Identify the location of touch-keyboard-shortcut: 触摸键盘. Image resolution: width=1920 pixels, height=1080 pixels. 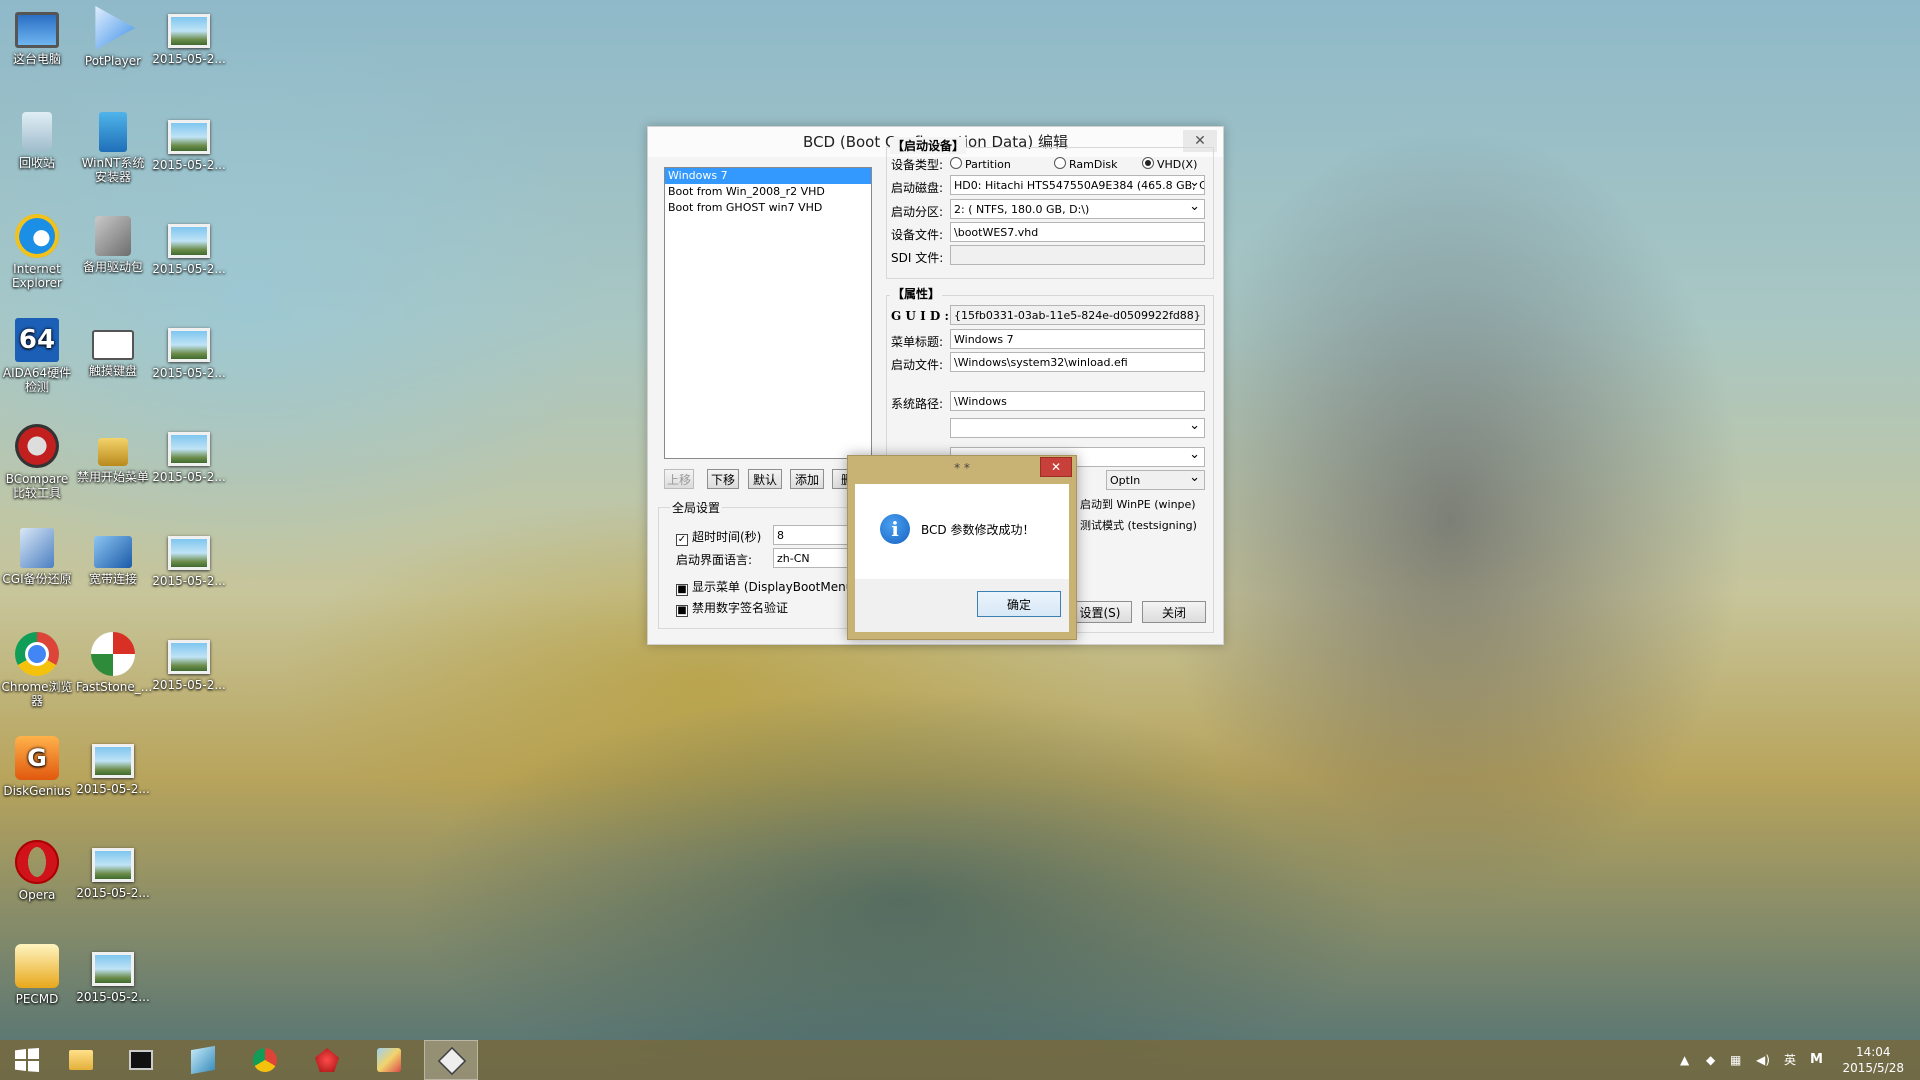
(113, 349).